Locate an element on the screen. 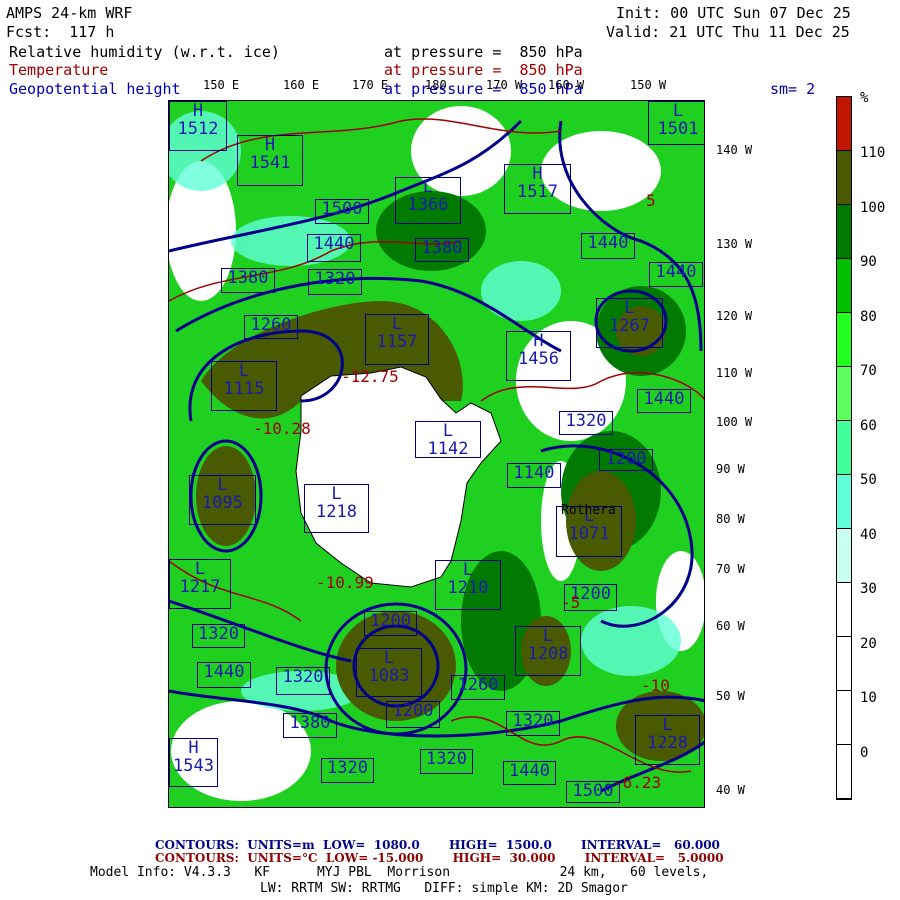 Image resolution: width=900 pixels, height=900 pixels. height-value: 1095 is located at coordinates (222, 503).